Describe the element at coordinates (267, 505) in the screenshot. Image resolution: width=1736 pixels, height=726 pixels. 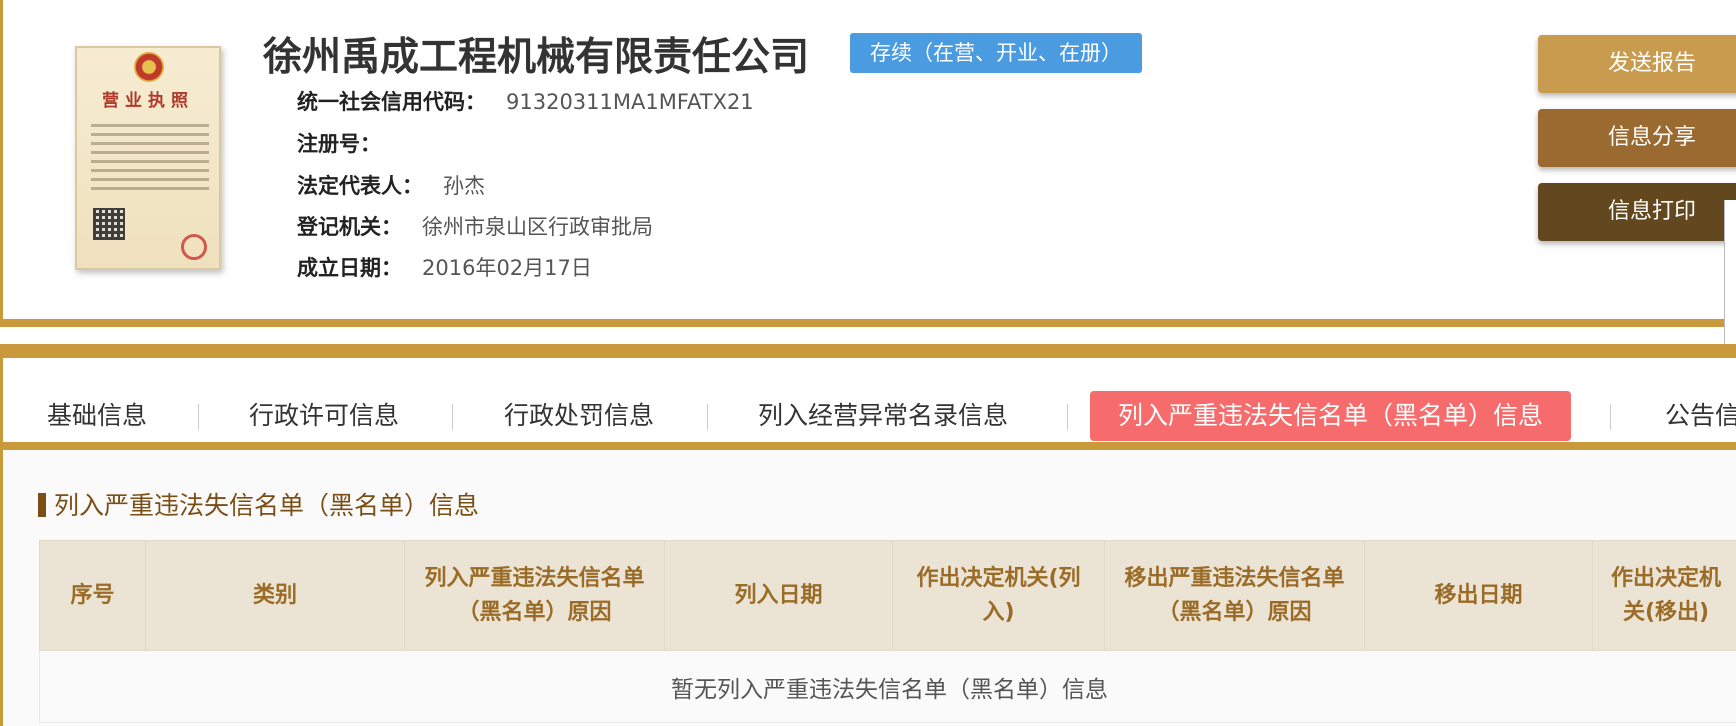
I see `section-title-text: 列入严重违法失信名单（黑名单）信息` at that location.